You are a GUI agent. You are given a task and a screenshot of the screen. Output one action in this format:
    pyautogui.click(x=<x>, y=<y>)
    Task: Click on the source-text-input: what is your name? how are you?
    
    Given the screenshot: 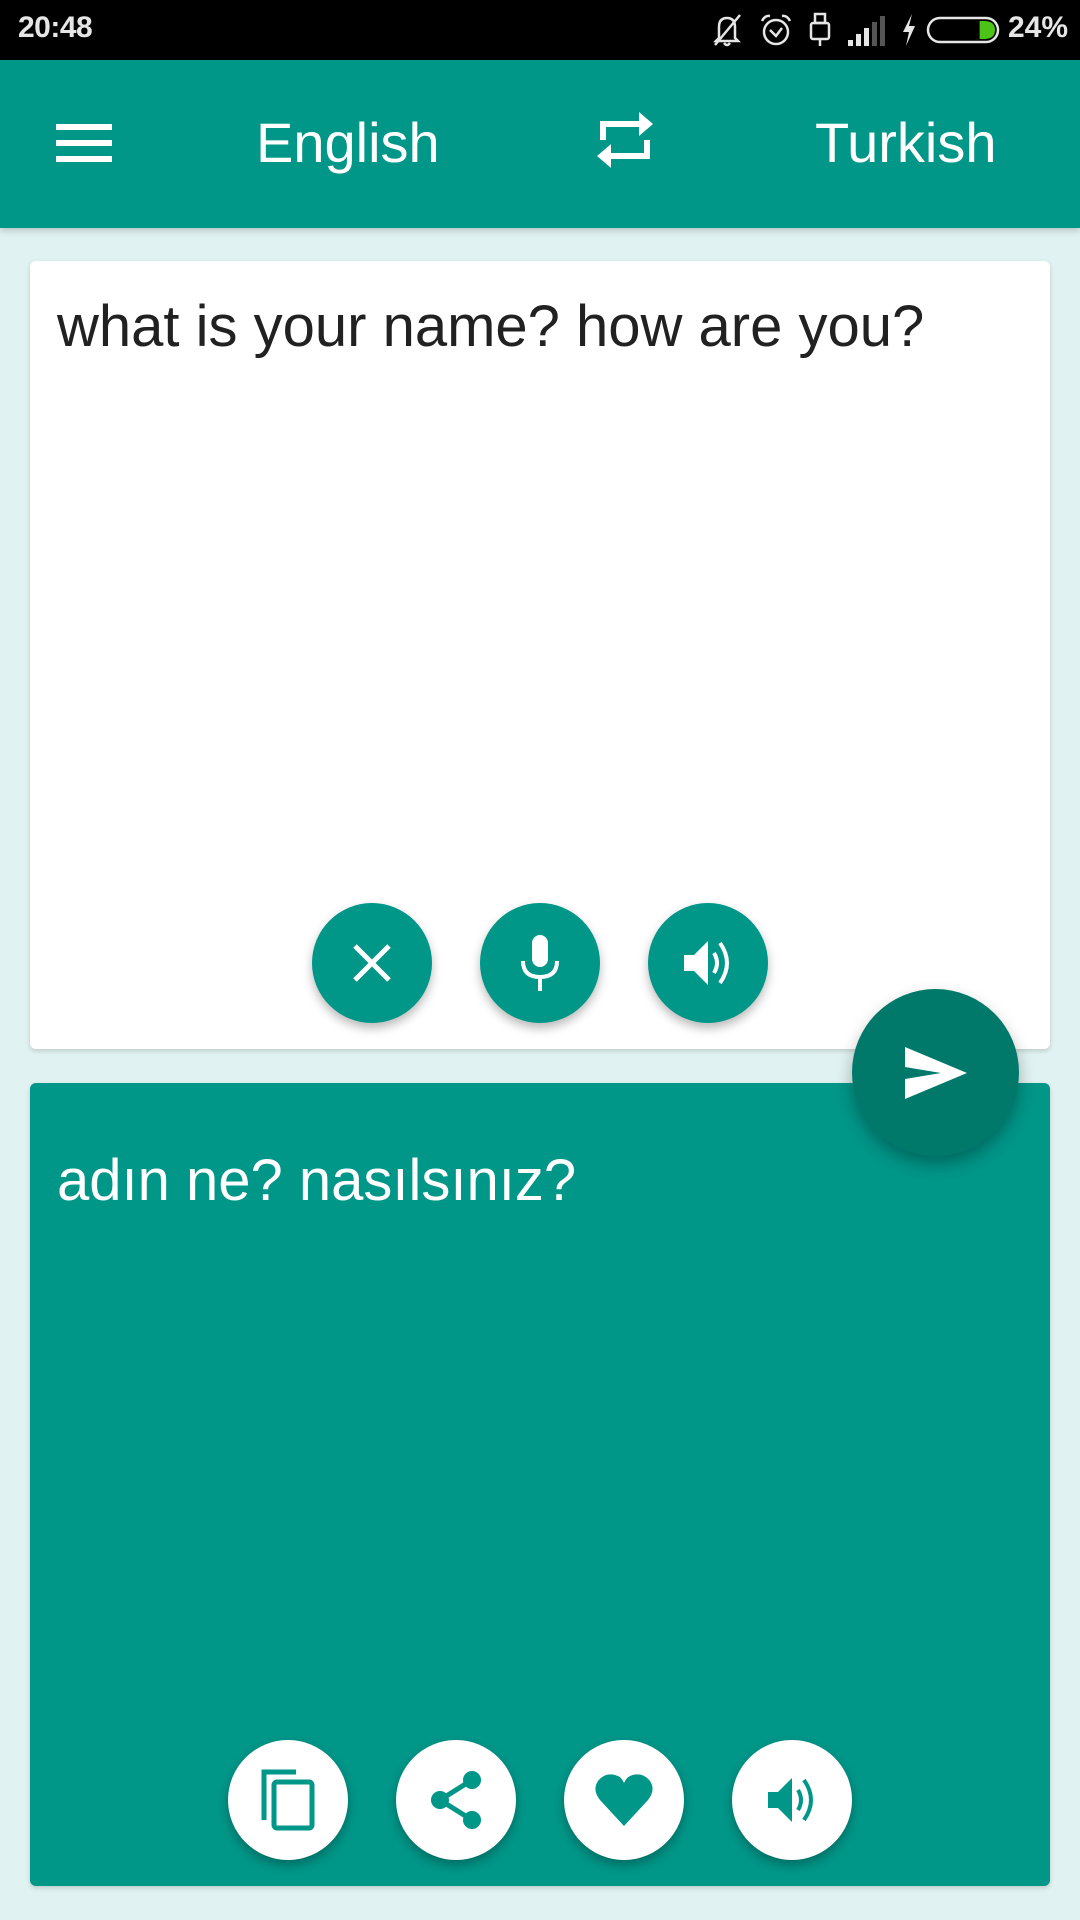 What is the action you would take?
    pyautogui.click(x=537, y=327)
    